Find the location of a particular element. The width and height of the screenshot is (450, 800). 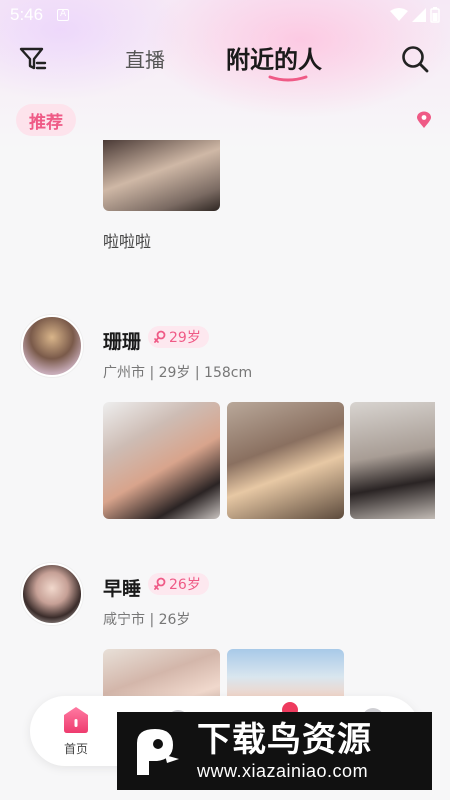

location-pin-icon is located at coordinates (424, 120).